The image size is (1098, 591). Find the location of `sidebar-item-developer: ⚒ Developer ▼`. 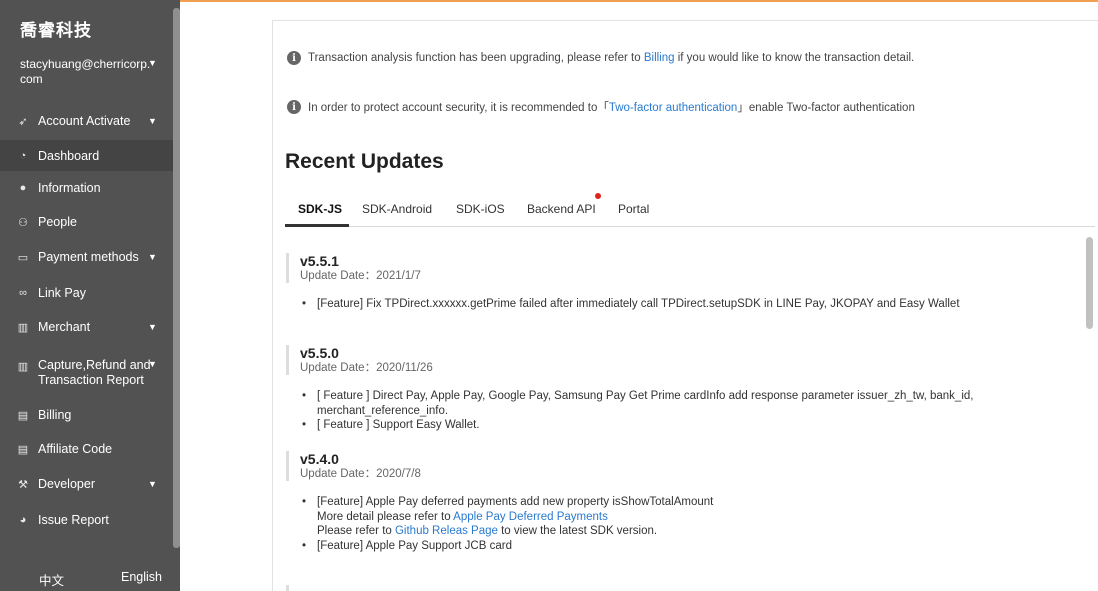

sidebar-item-developer: ⚒ Developer ▼ is located at coordinates (86, 484).